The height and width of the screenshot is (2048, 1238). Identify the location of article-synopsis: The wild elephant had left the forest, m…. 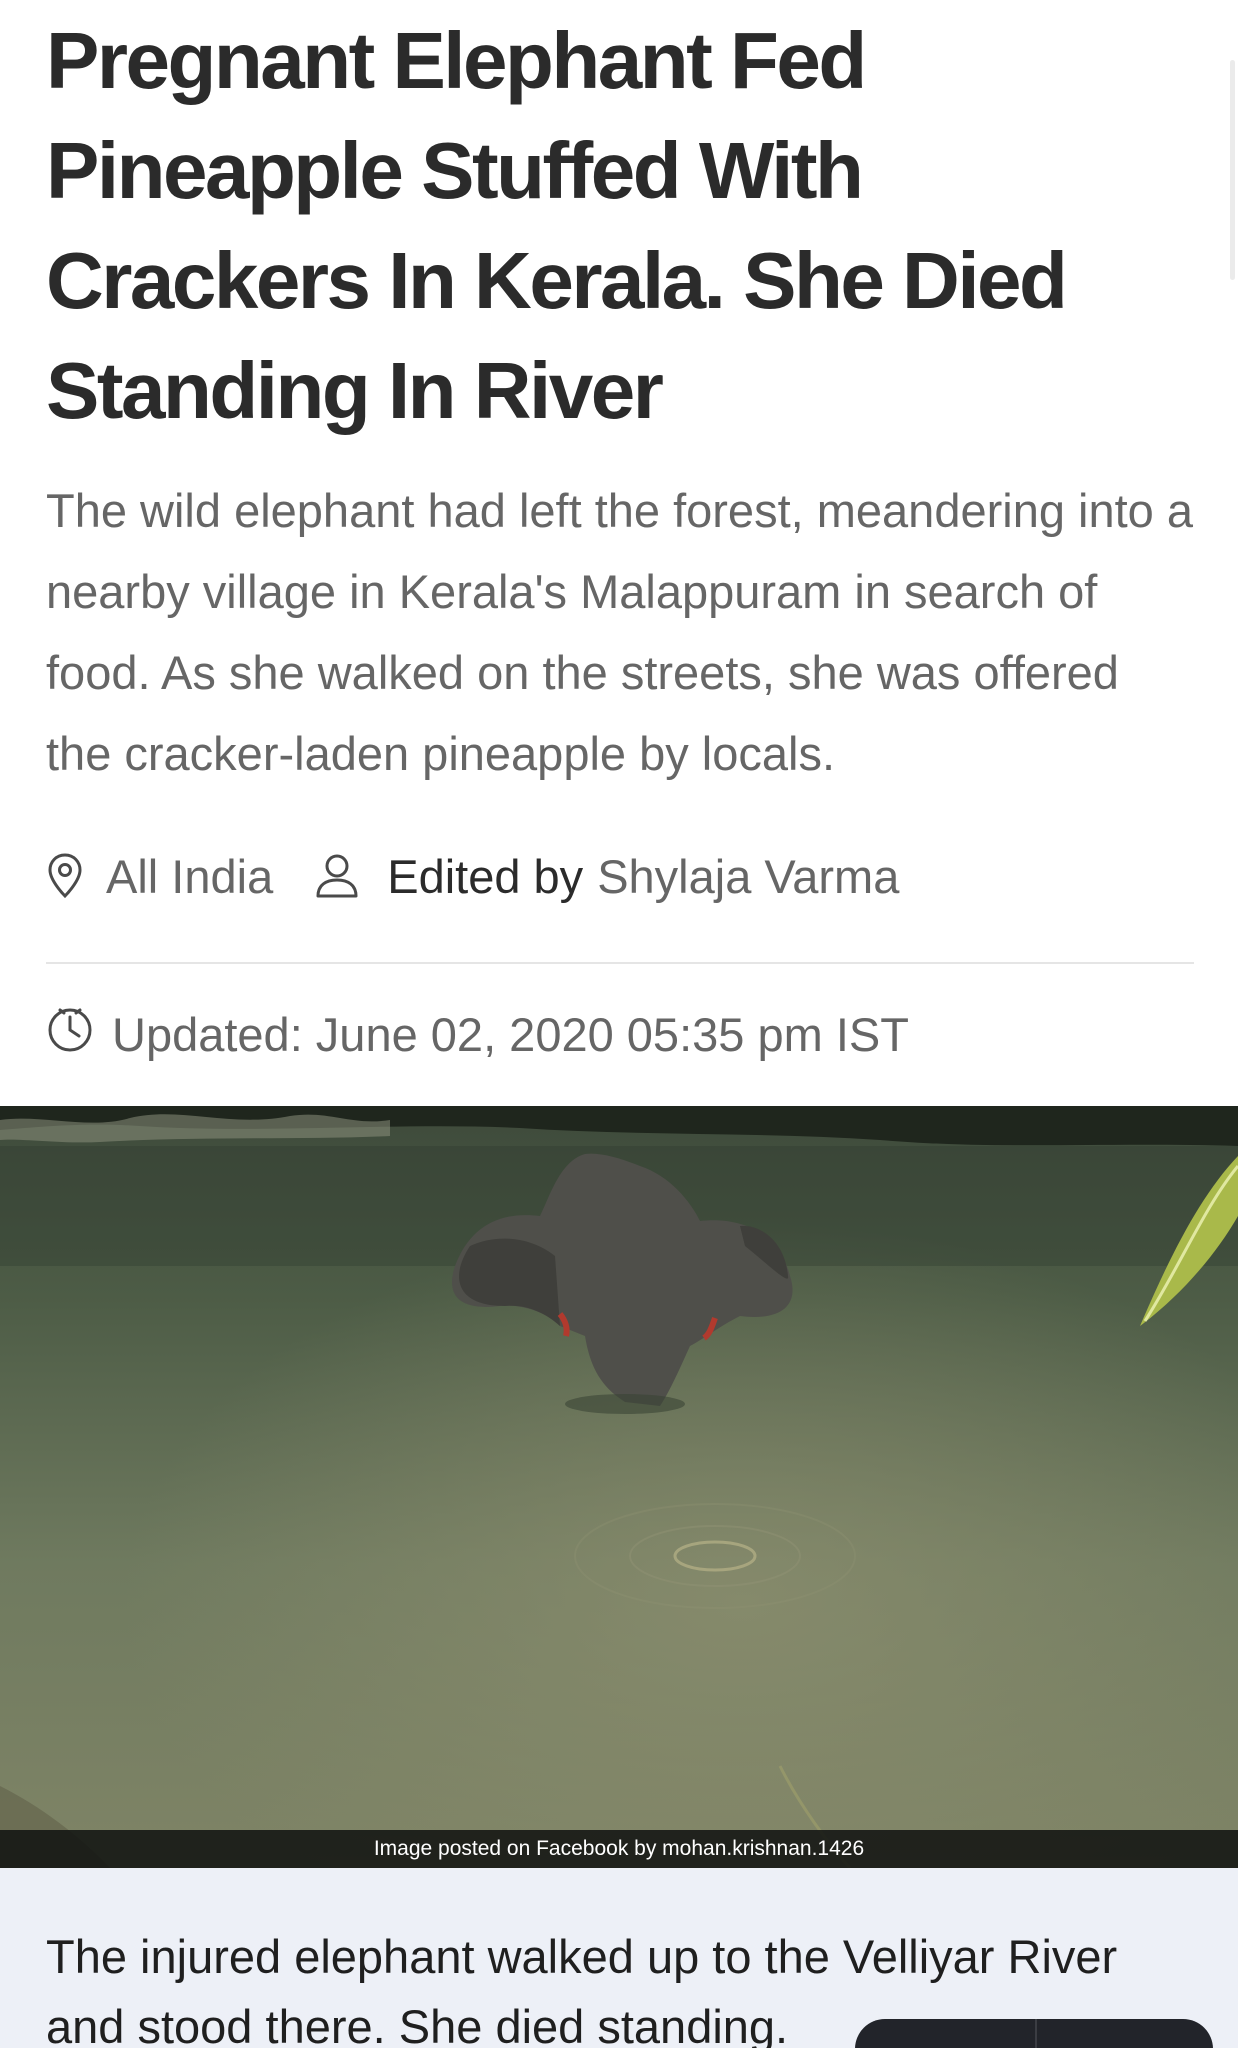
(620, 632).